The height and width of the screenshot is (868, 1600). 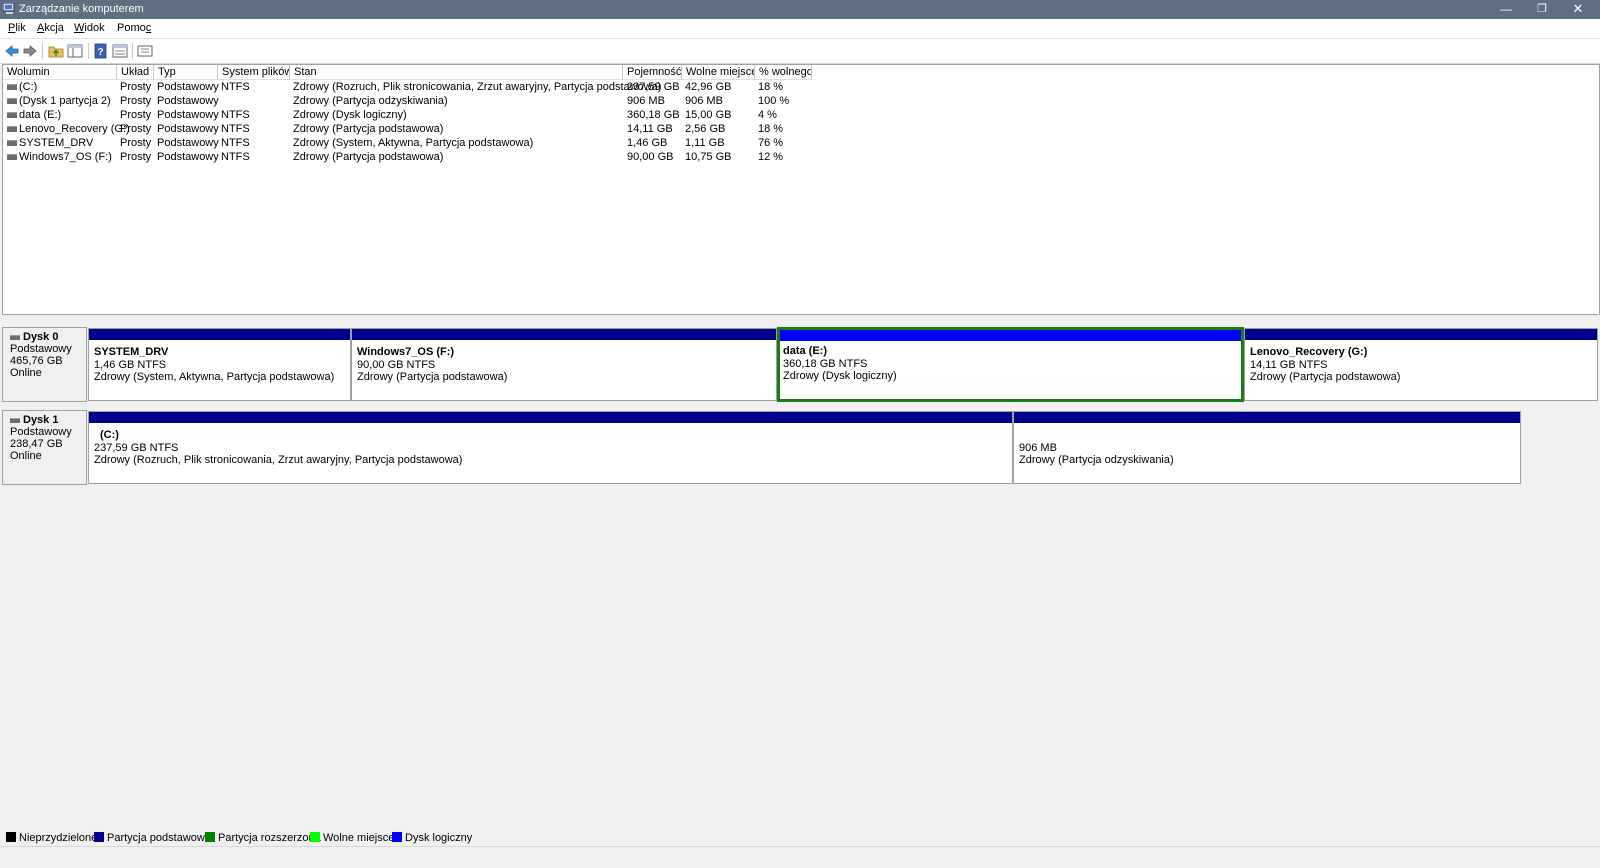 I want to click on disk-1-label: Dysk 1 Podstawowy 238,47 GB Online, so click(x=44, y=447).